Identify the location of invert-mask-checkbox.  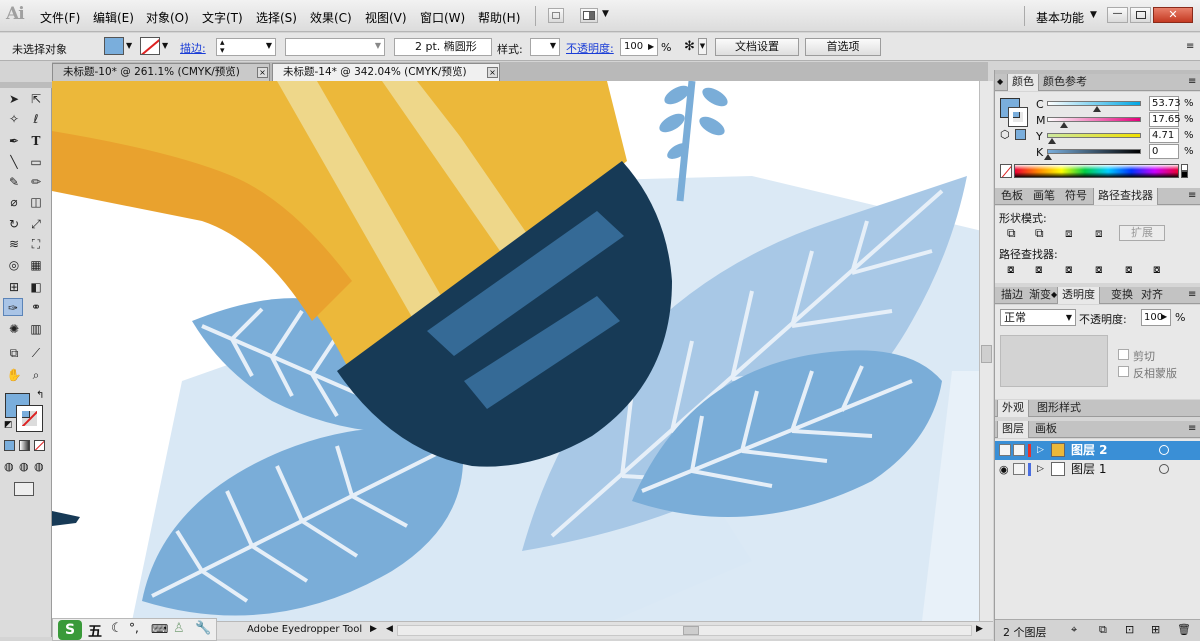
(1123, 371).